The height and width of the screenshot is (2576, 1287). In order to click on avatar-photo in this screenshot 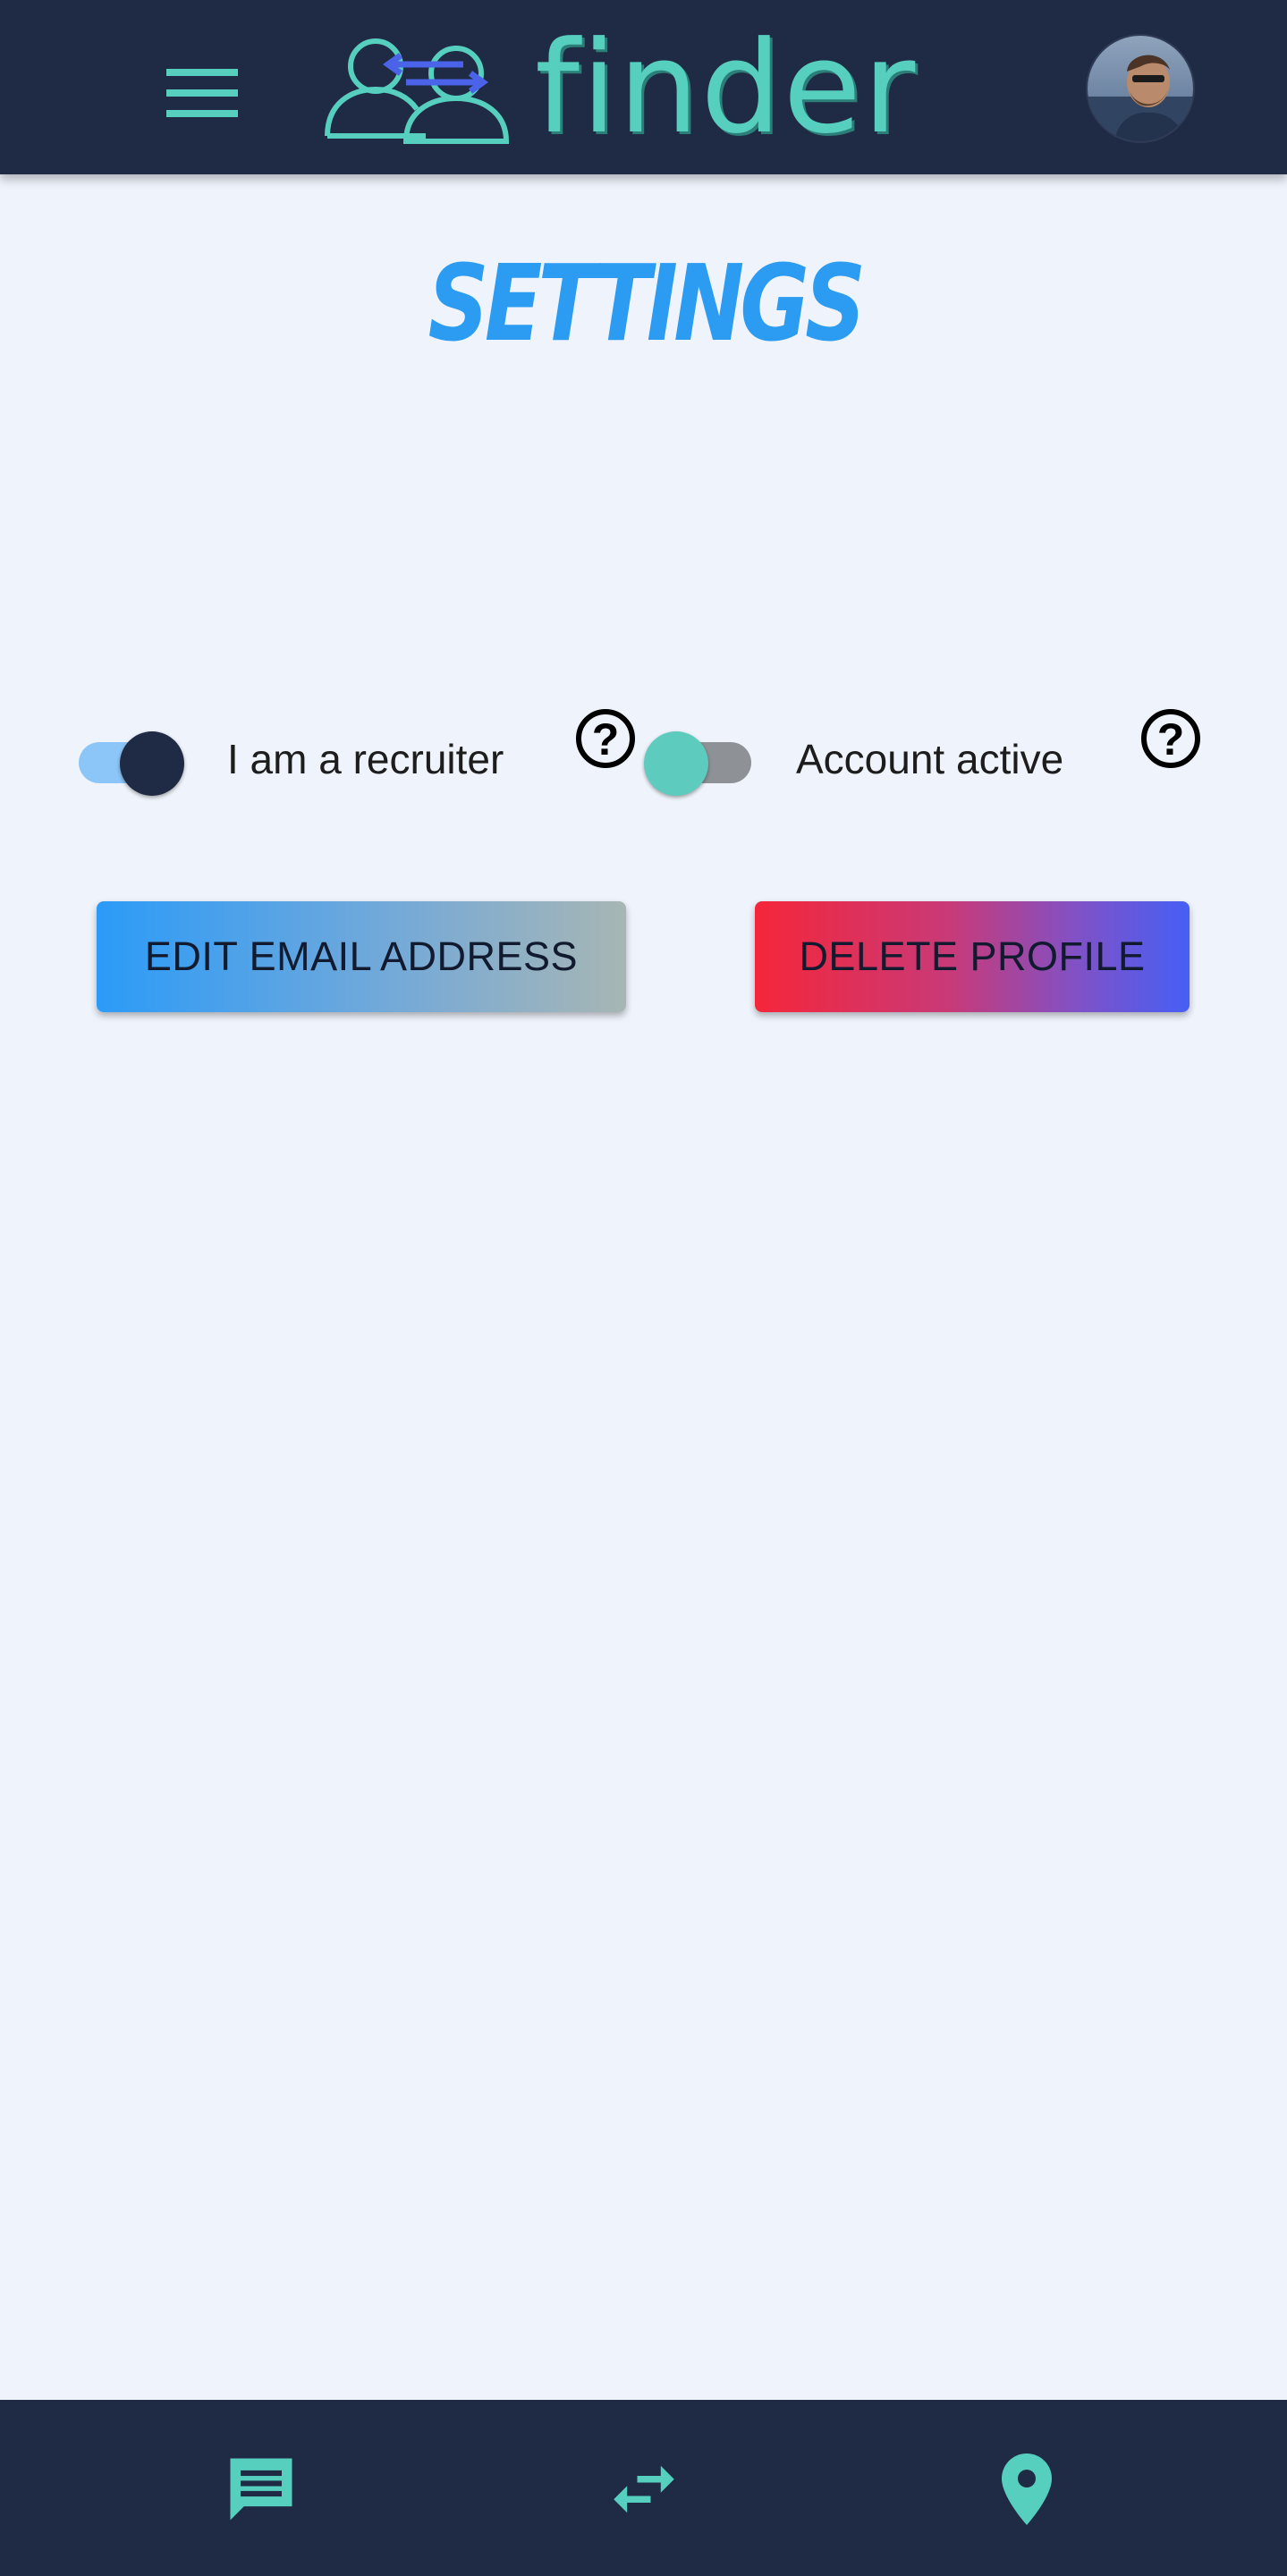, I will do `click(1140, 88)`.